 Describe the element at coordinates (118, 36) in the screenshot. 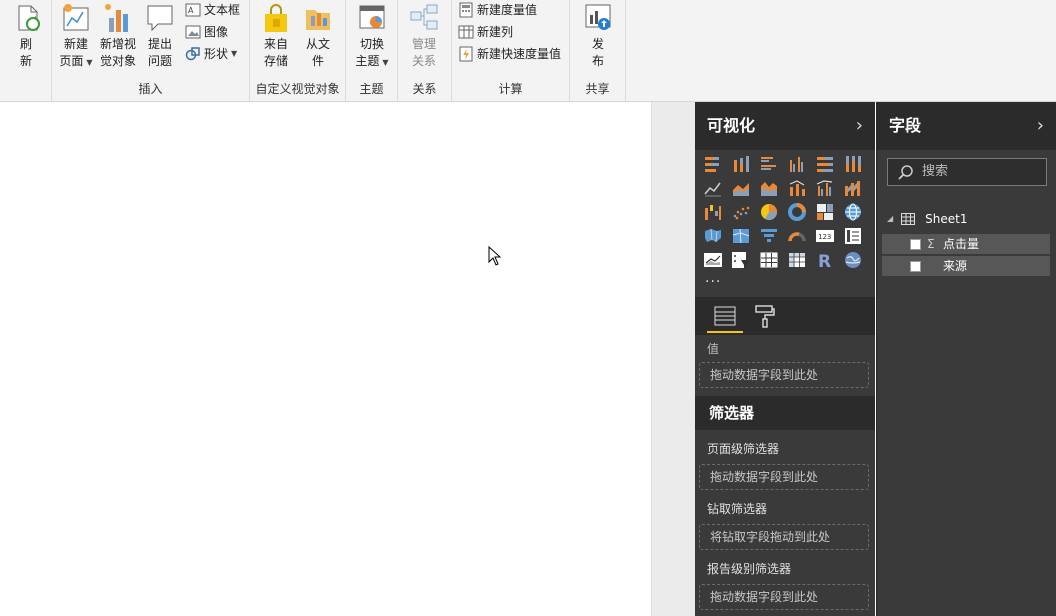

I see `new-visual-button: 新增视 觉对象` at that location.